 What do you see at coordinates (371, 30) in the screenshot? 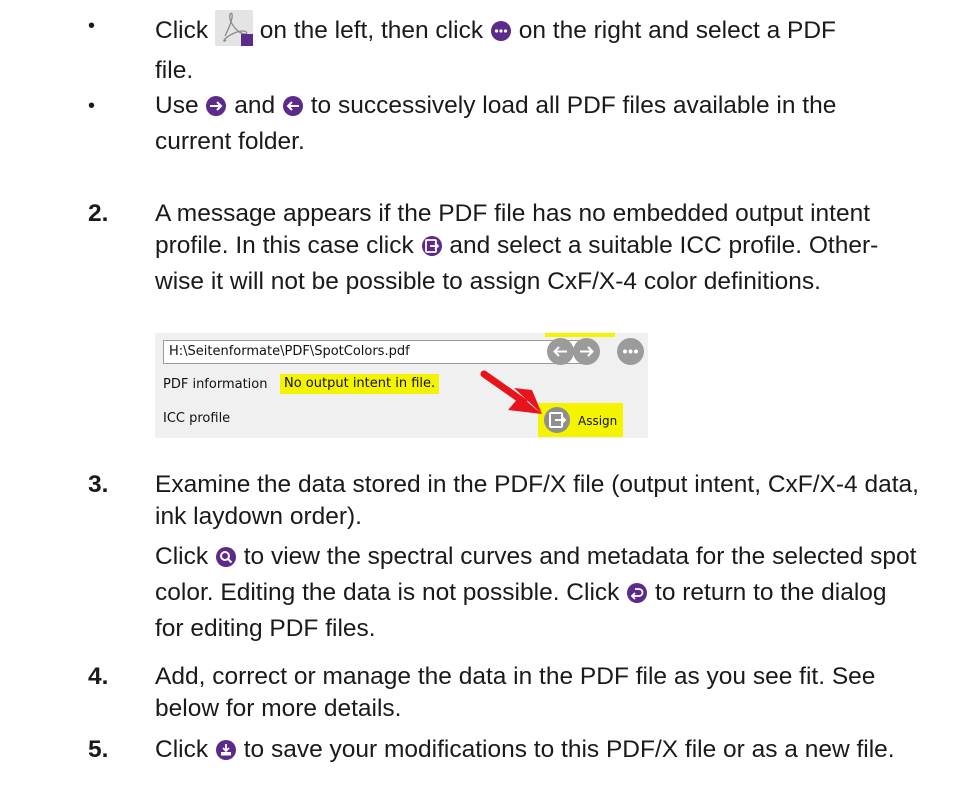
I see `bullet-text: on the left, then click` at bounding box center [371, 30].